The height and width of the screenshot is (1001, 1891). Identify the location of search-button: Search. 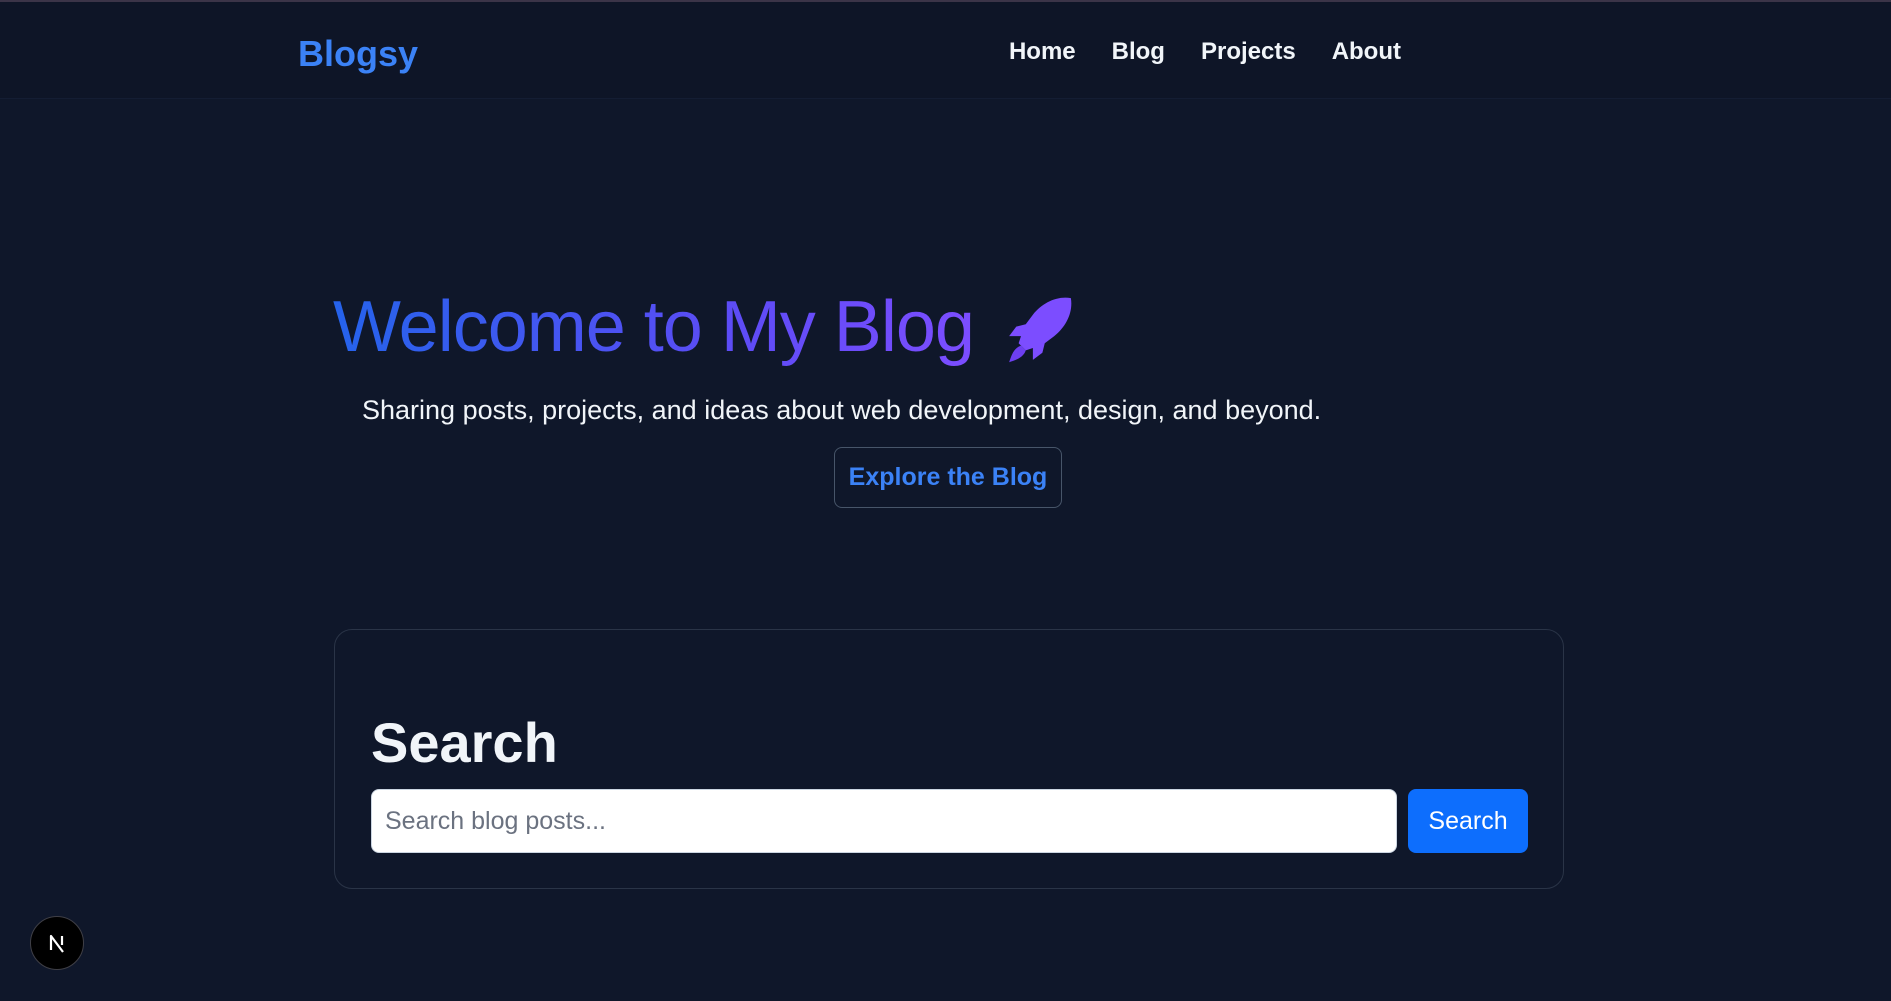
(1468, 821).